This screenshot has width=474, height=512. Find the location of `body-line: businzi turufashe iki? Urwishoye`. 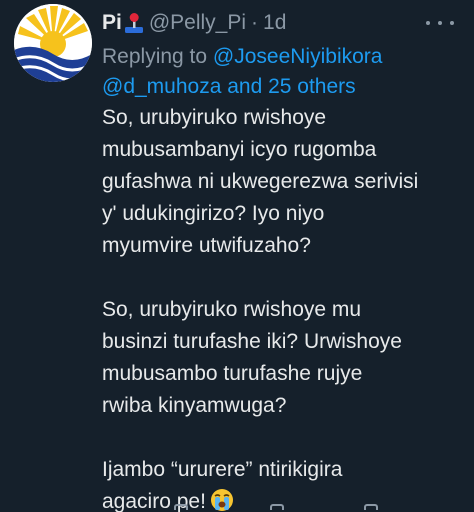

body-line: businzi turufashe iki? Urwishoye is located at coordinates (252, 341).